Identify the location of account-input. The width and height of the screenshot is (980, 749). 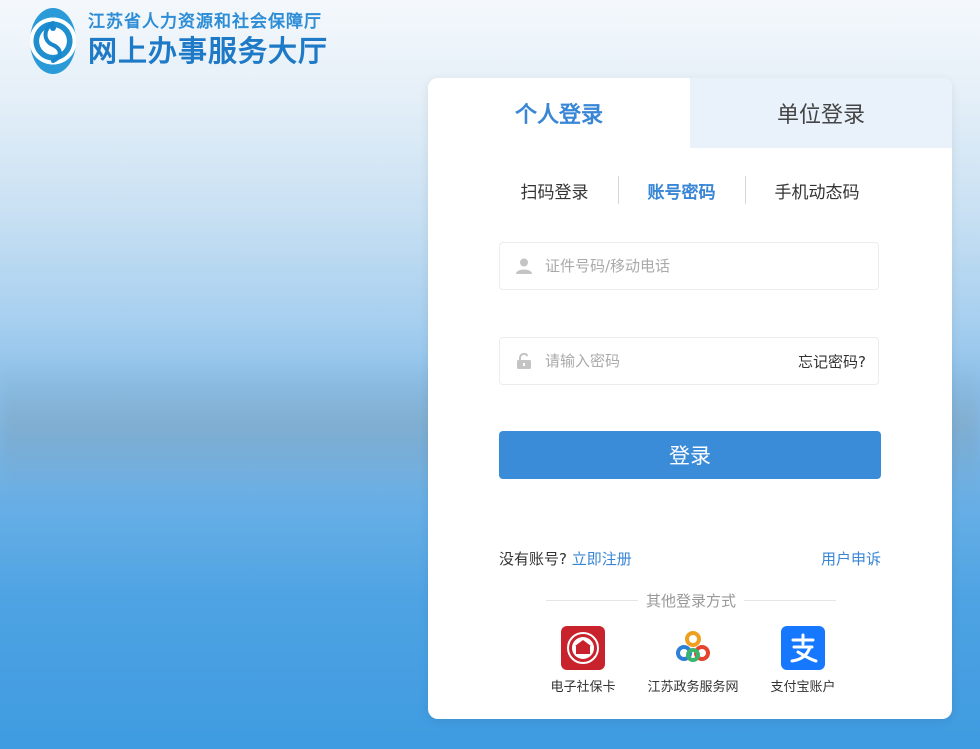
(710, 266).